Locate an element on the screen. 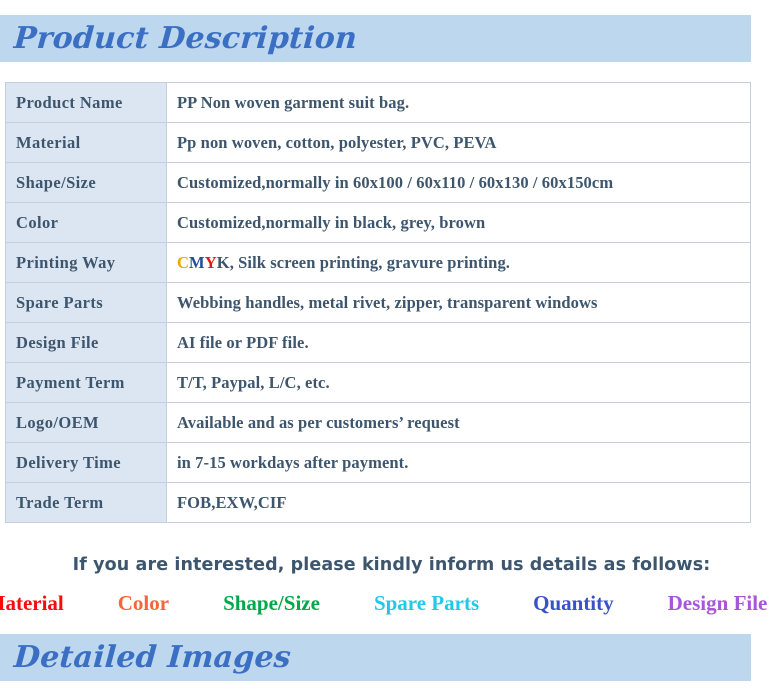 The width and height of the screenshot is (783, 698). cmyk-letter-k: K is located at coordinates (223, 262).